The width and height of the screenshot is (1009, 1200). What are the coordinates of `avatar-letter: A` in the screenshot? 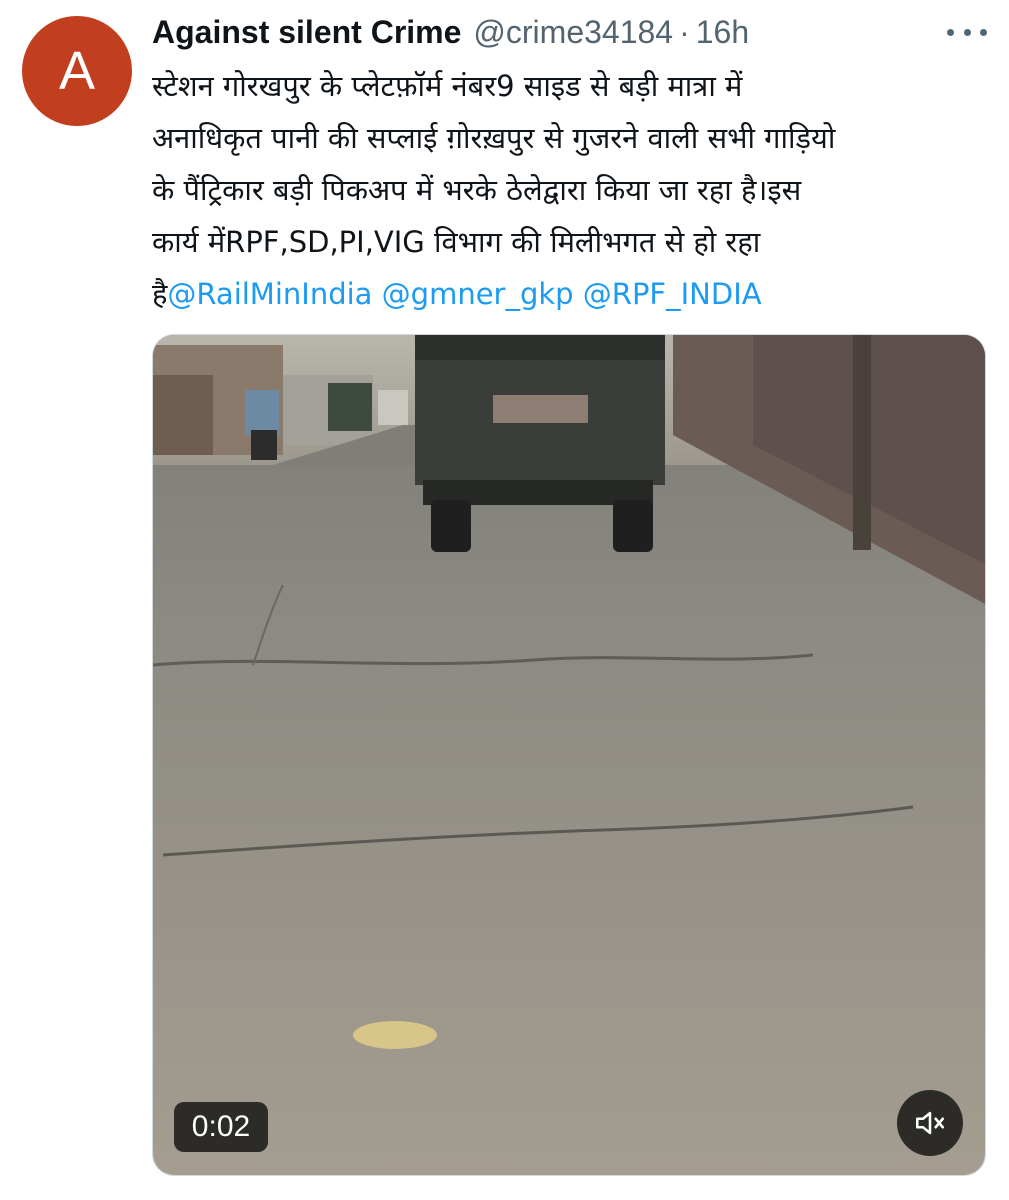 It's located at (77, 71).